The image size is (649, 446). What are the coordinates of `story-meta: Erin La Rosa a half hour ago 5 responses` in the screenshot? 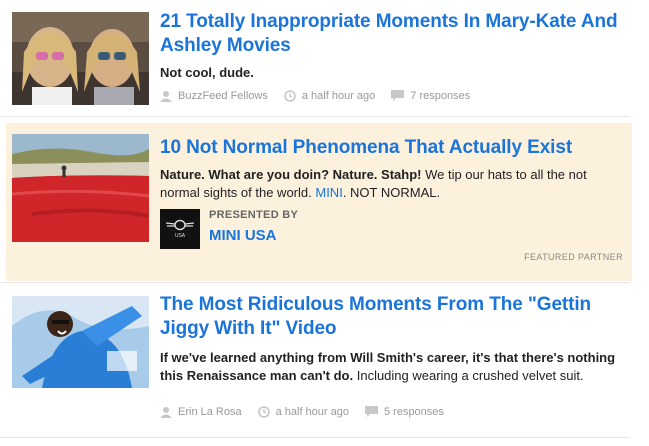 It's located at (310, 412).